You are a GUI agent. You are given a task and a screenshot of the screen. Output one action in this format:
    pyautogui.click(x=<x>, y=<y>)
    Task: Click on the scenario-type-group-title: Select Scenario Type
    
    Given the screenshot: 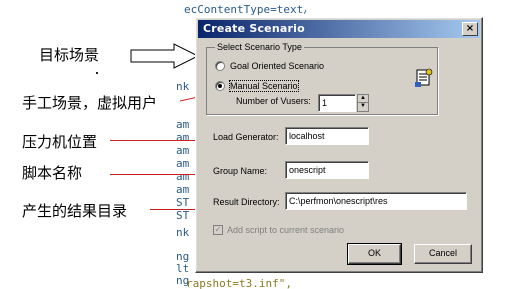 What is the action you would take?
    pyautogui.click(x=259, y=47)
    